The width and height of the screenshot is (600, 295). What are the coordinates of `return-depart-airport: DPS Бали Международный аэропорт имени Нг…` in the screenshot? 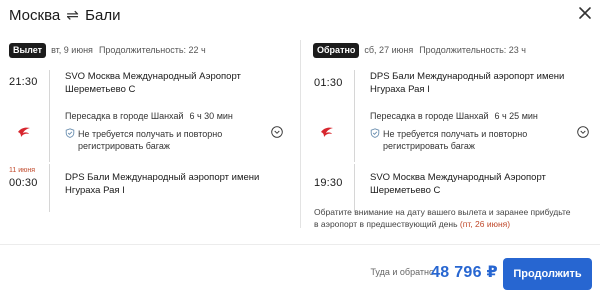 It's located at (467, 83).